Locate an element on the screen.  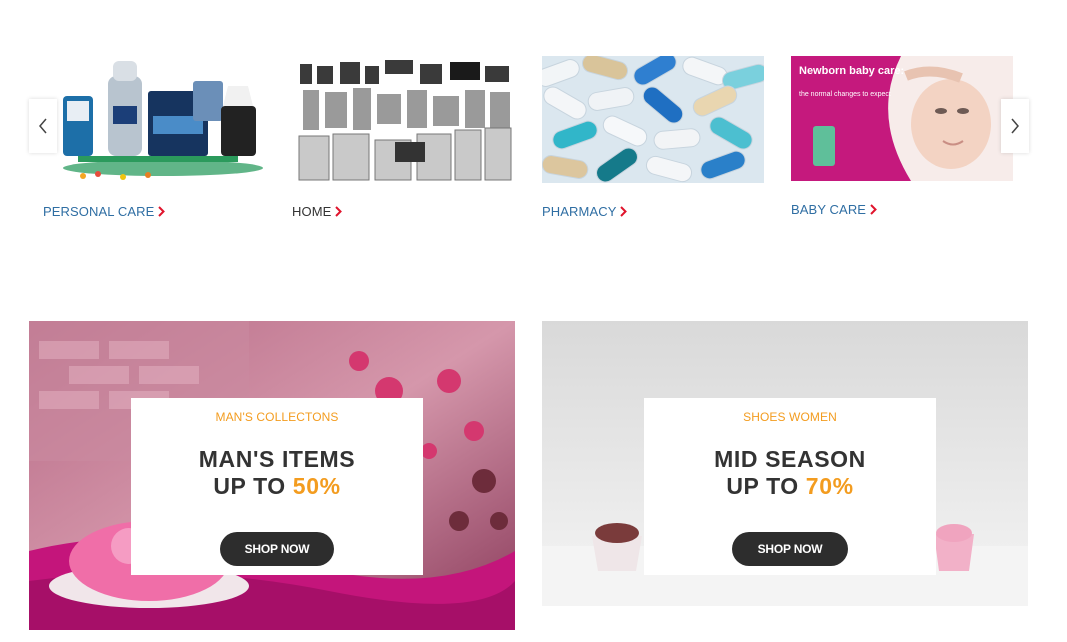
personal-care-image is located at coordinates (164, 119).